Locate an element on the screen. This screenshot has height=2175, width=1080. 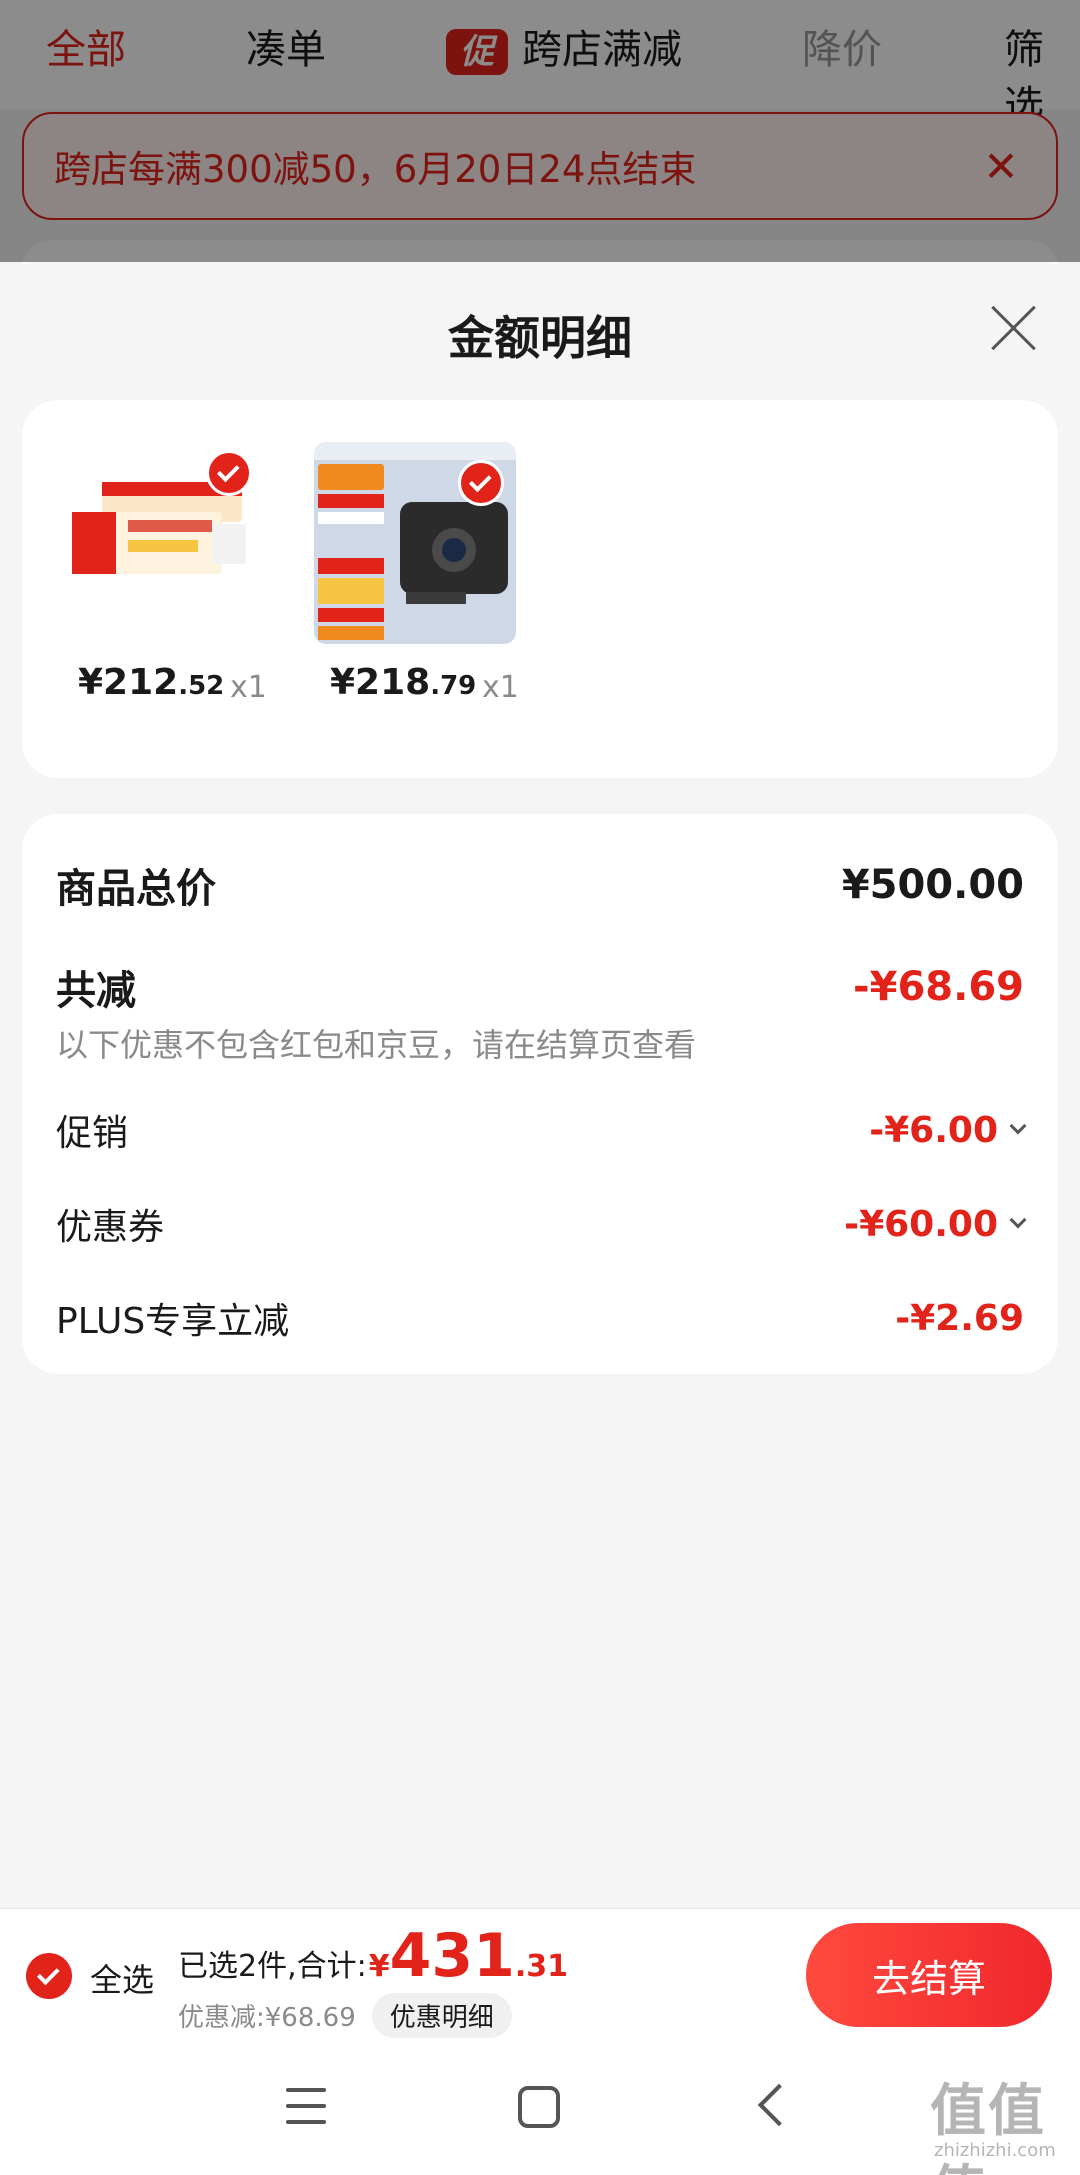
selected-total: 已选2件,合计: ¥ 431 .31 is located at coordinates (373, 1956).